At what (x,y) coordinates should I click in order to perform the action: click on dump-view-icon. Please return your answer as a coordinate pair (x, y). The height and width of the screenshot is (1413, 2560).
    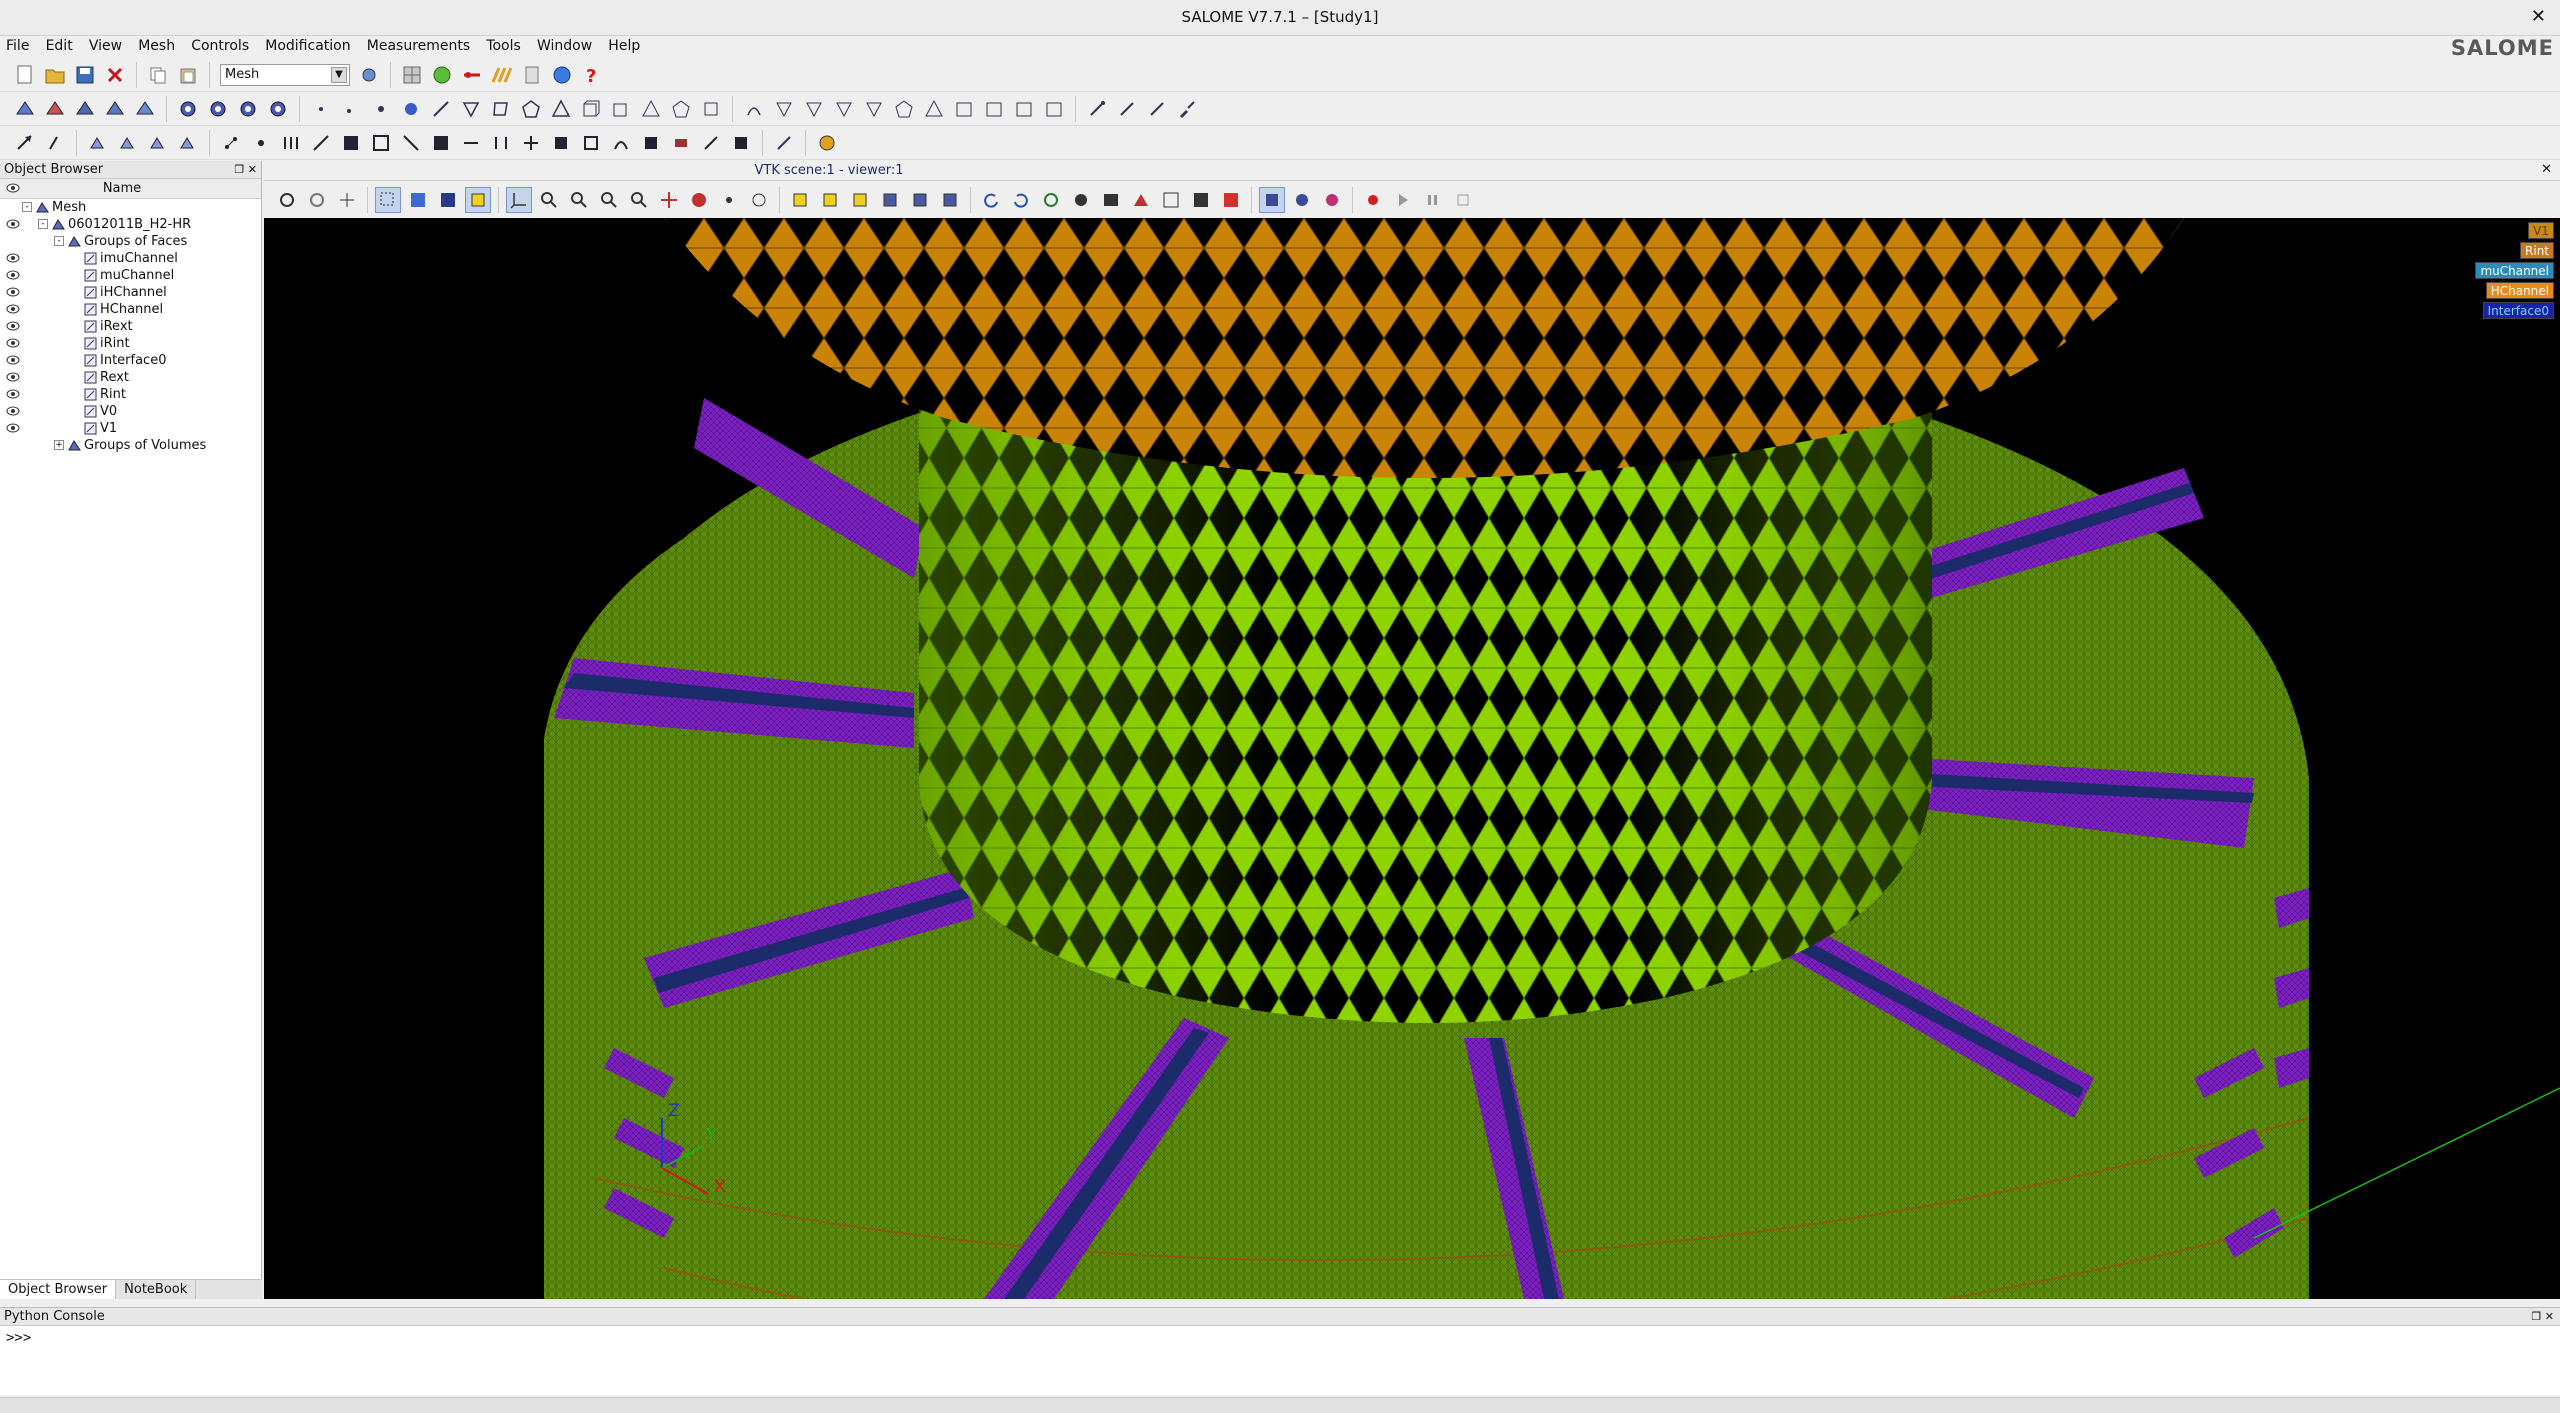
    Looking at the image, I should click on (287, 200).